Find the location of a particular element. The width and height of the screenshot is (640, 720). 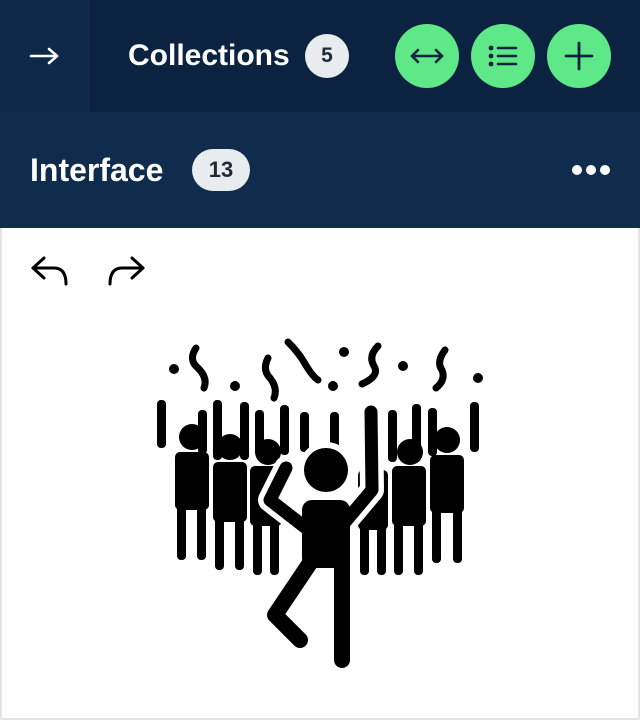

undo-icon is located at coordinates (49, 271).